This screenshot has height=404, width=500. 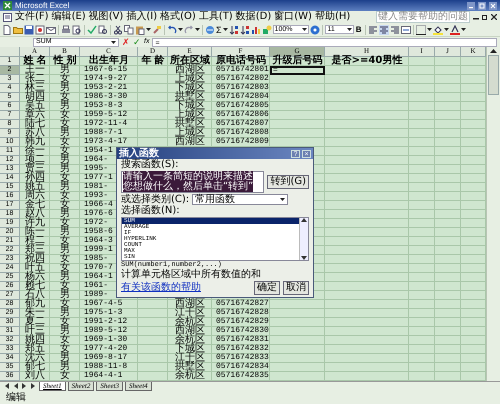 I want to click on drawing-icon, so click(x=267, y=29).